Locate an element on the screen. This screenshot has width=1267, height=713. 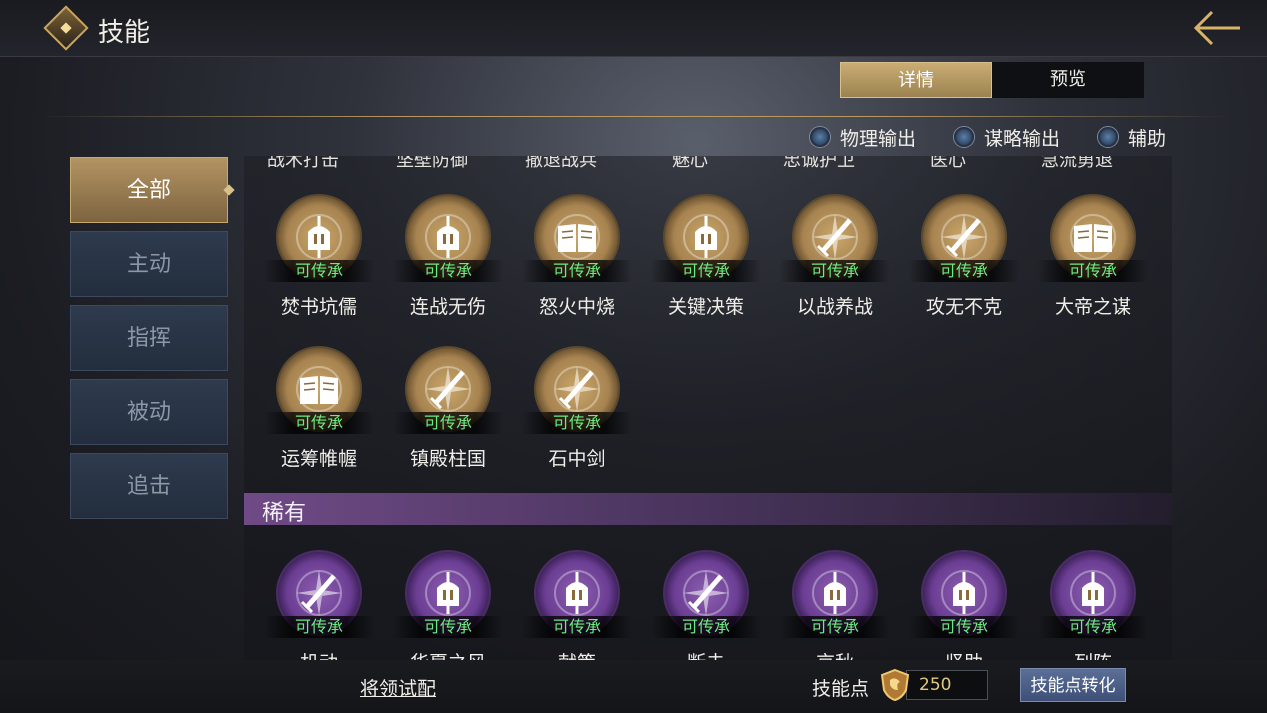
skill-name: 怒火中烧 is located at coordinates (576, 307).